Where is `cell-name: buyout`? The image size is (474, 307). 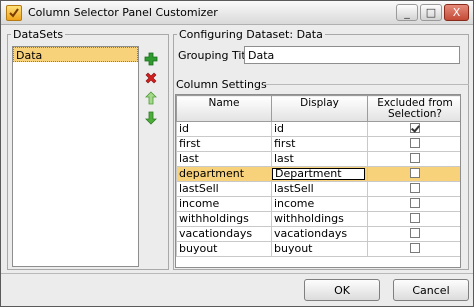 cell-name: buyout is located at coordinates (224, 249).